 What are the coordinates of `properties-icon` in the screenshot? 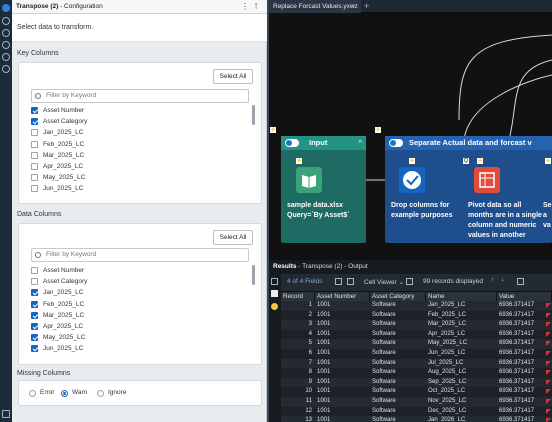 It's located at (6, 21).